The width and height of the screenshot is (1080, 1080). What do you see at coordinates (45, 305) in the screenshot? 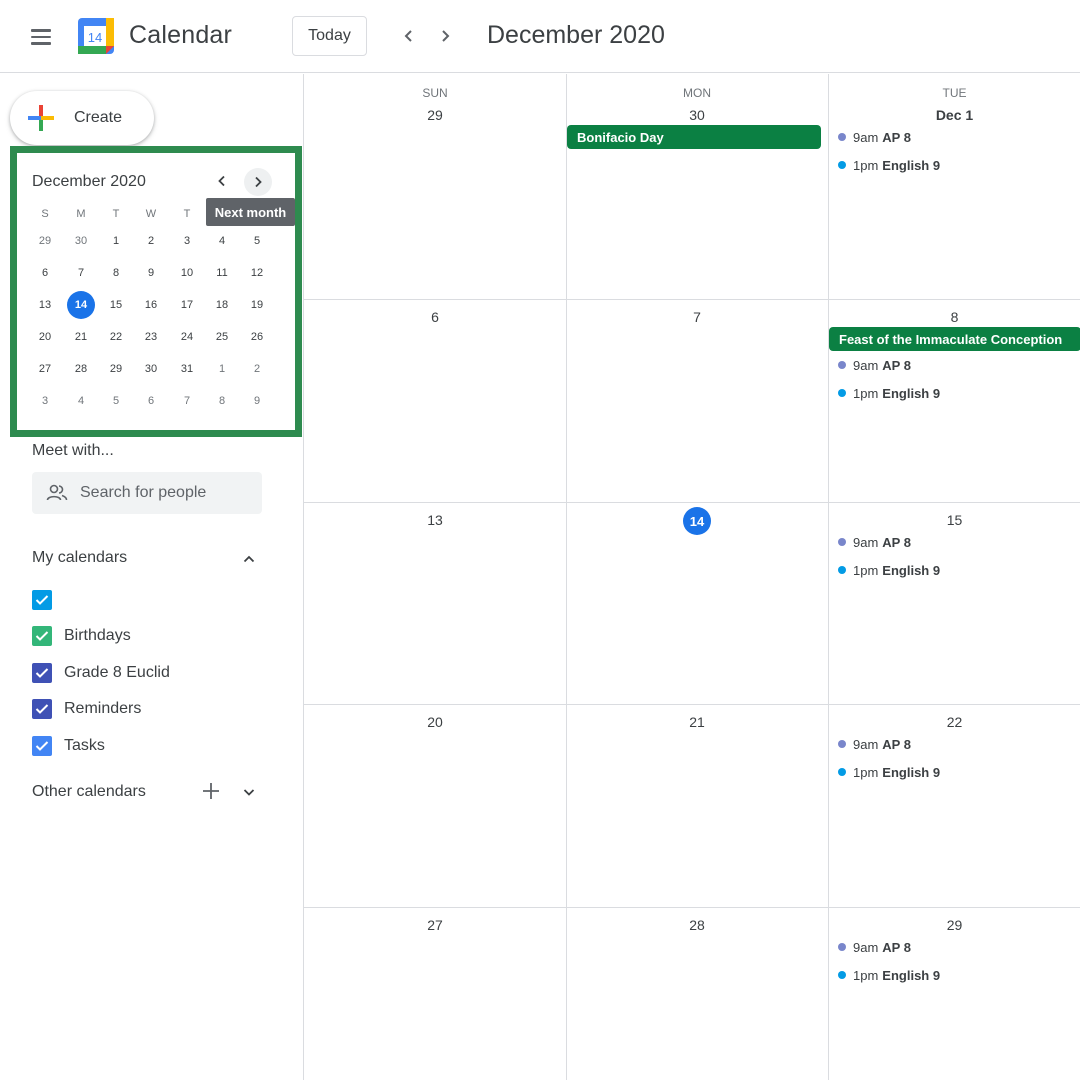
I see `mini-day: 13` at bounding box center [45, 305].